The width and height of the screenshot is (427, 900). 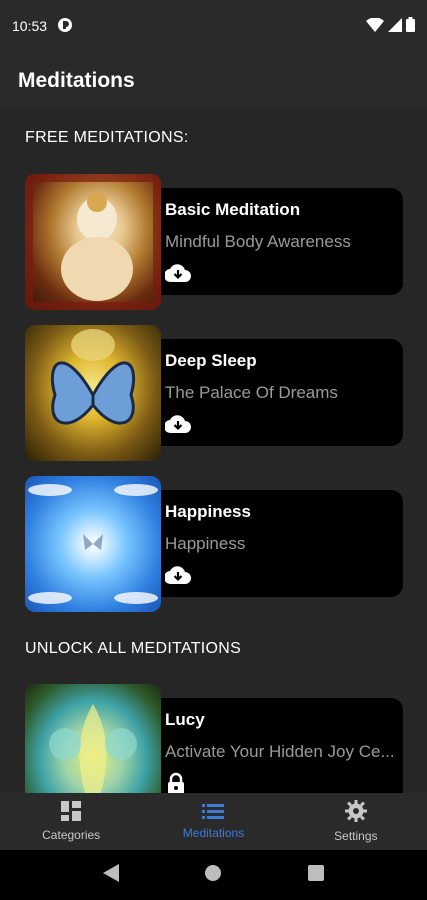 I want to click on signal-icon, so click(x=395, y=26).